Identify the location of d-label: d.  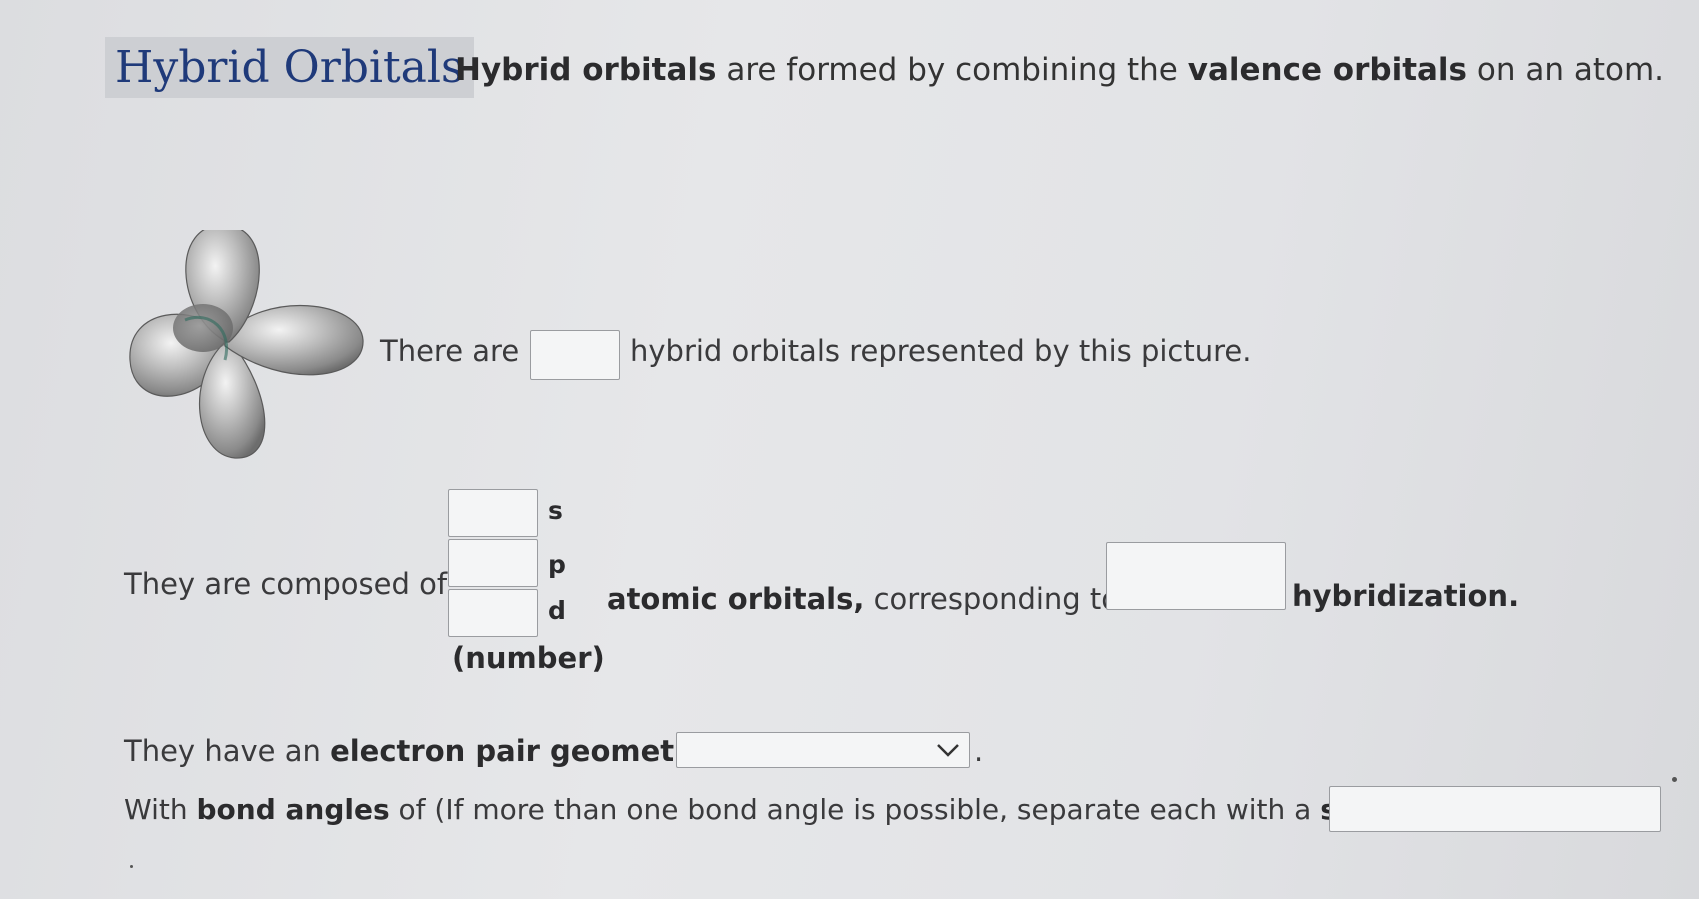
(557, 610).